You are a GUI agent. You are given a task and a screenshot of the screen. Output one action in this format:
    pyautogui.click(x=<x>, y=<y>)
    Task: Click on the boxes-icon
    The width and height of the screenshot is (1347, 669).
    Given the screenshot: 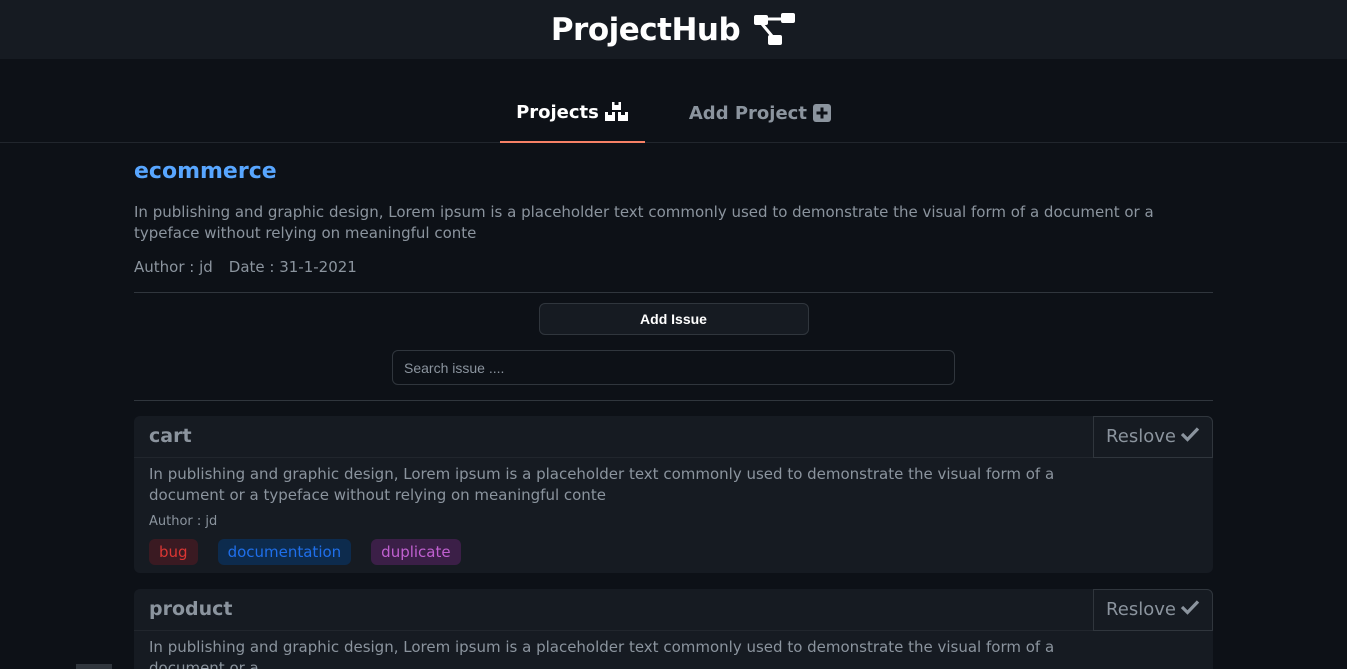 What is the action you would take?
    pyautogui.click(x=616, y=112)
    